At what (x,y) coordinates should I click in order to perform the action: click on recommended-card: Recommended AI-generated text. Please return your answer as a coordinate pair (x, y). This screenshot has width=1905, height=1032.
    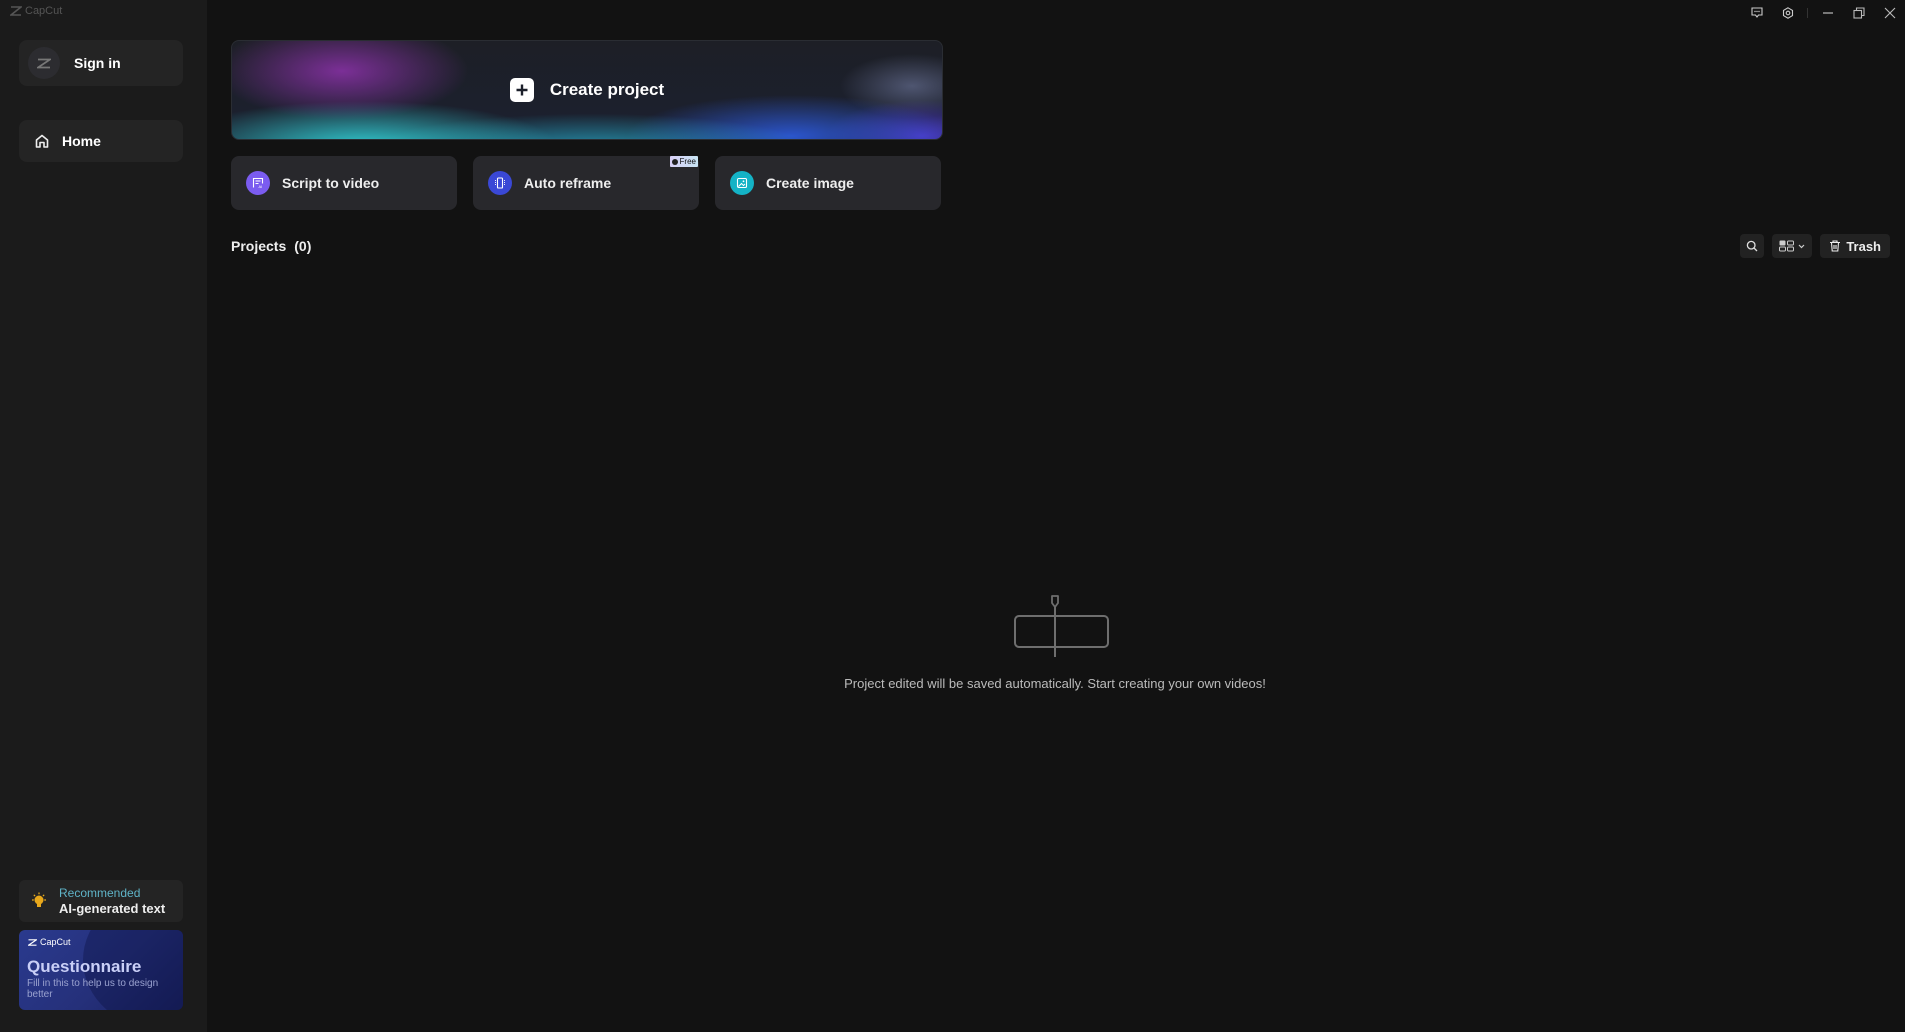
    Looking at the image, I should click on (101, 901).